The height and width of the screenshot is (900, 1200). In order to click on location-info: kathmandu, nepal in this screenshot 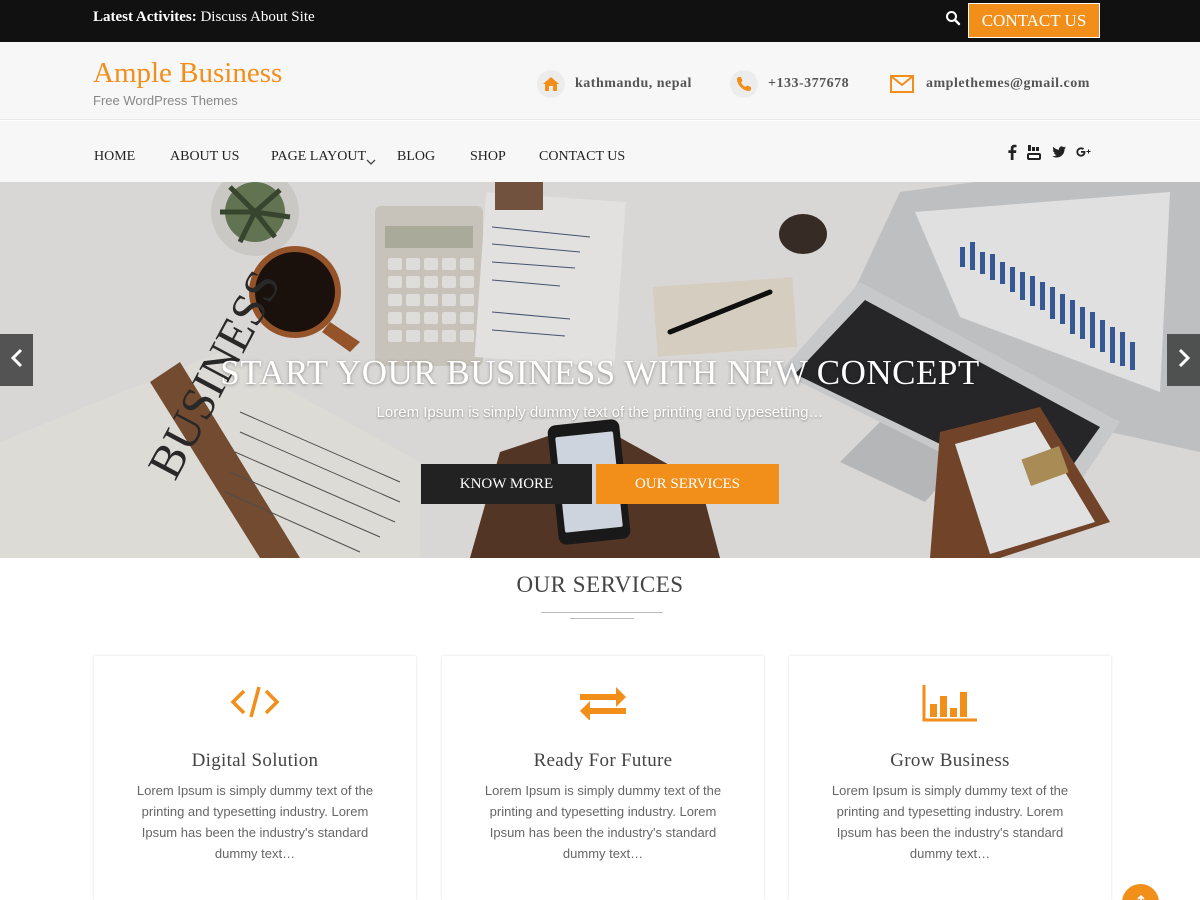, I will do `click(614, 84)`.